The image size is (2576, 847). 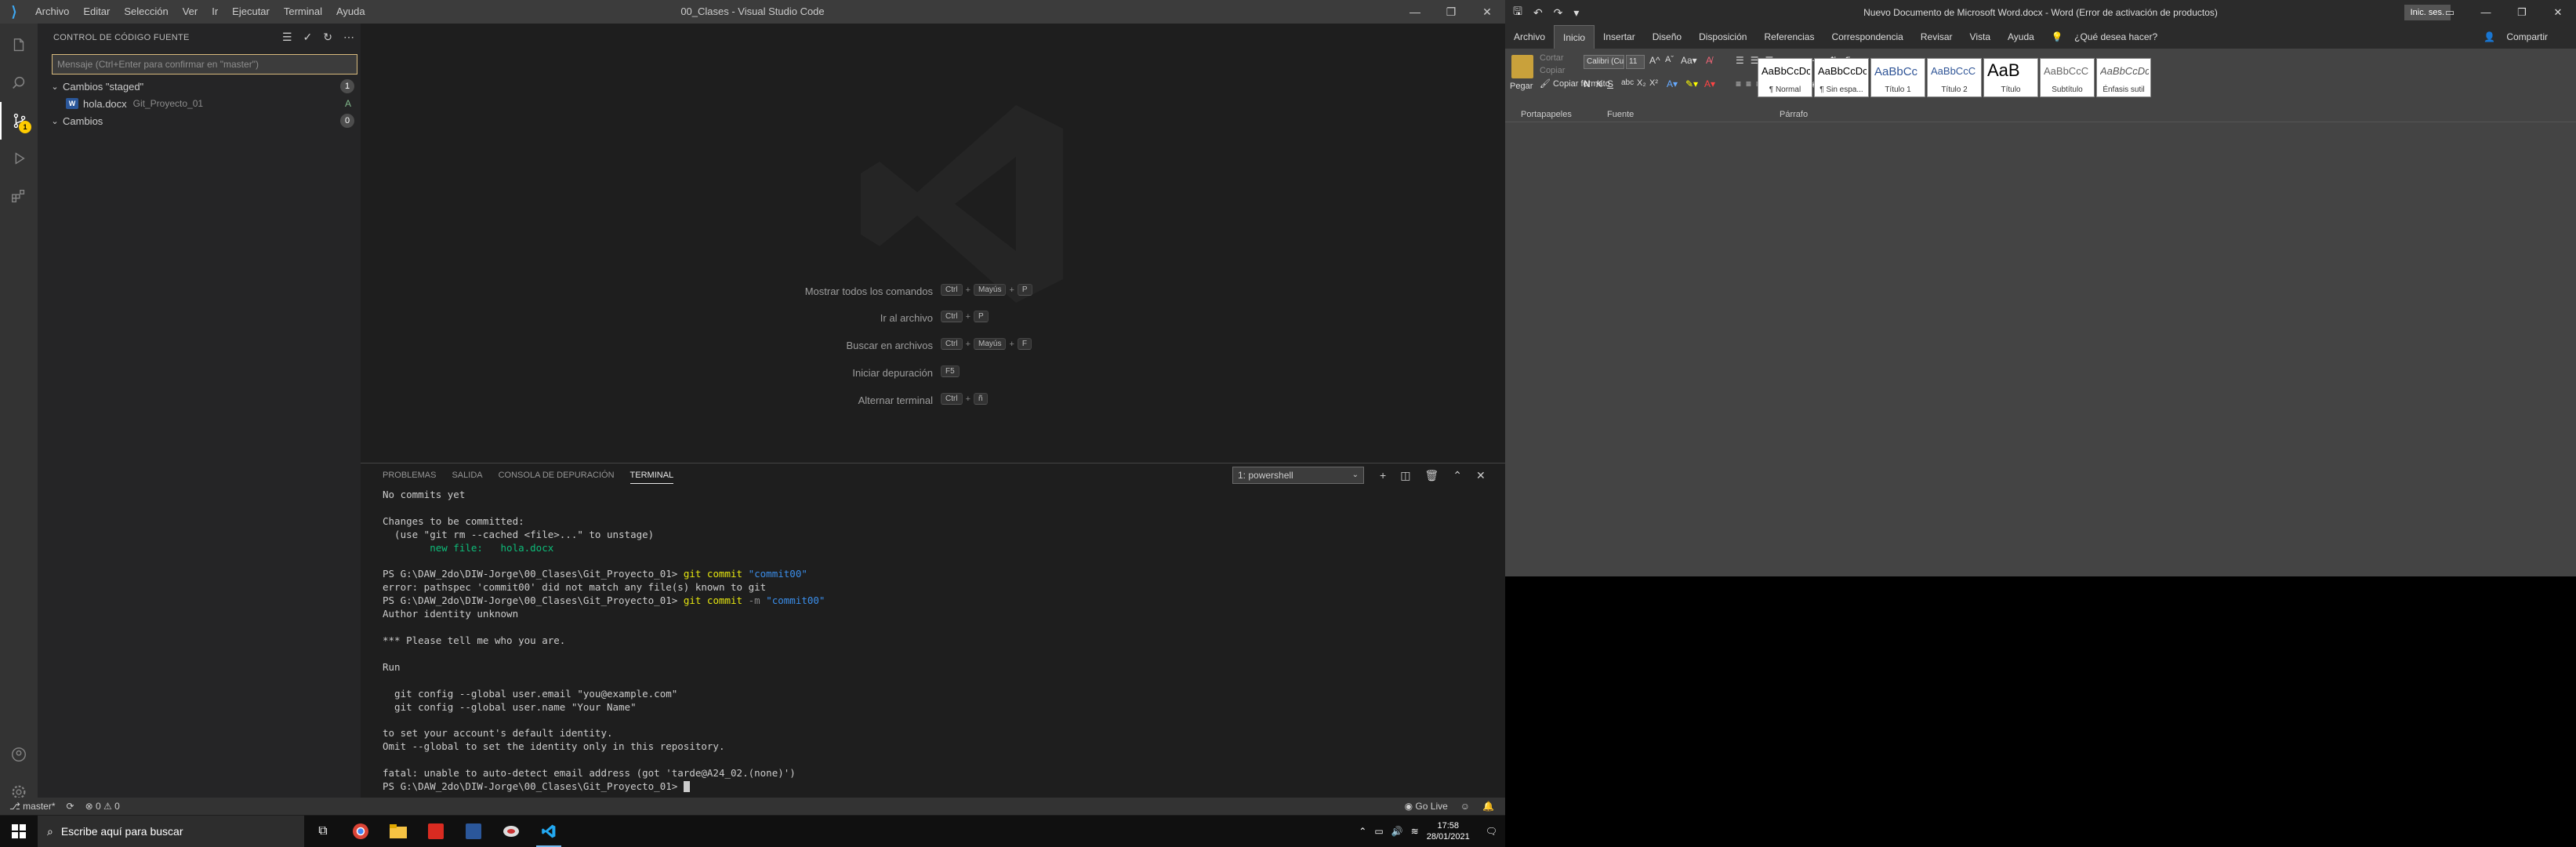 What do you see at coordinates (1481, 475) in the screenshot?
I see `close-panel-icon: ✕` at bounding box center [1481, 475].